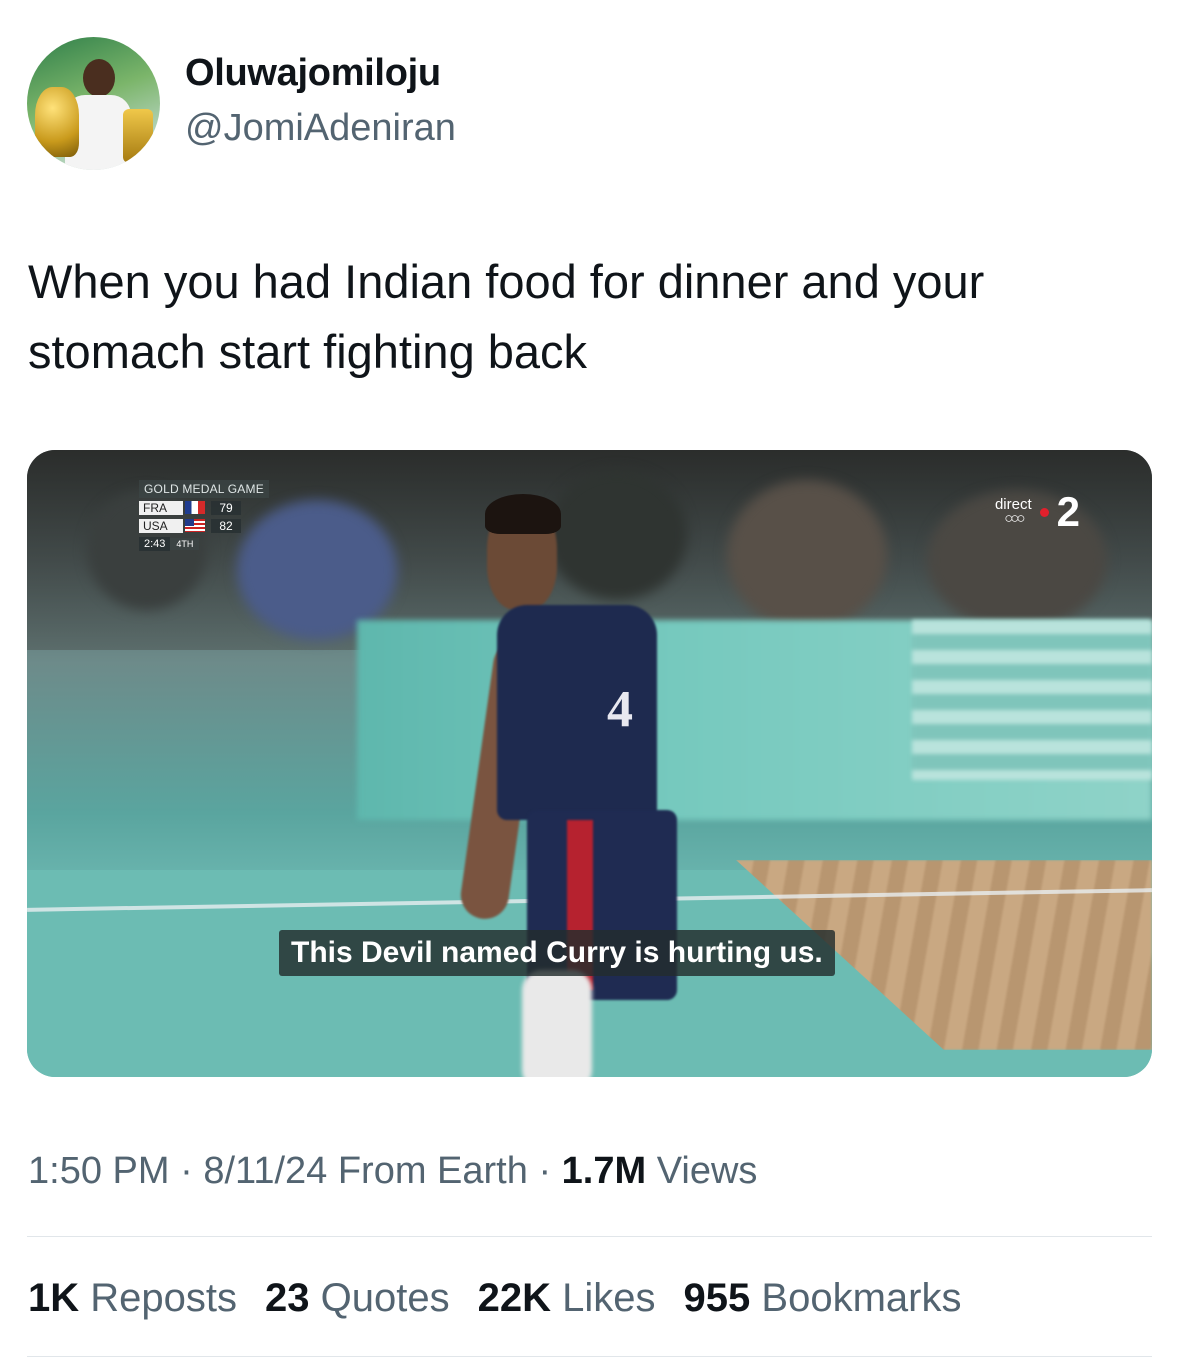 This screenshot has height=1364, width=1179. What do you see at coordinates (54, 1298) in the screenshot?
I see `reposts-count: 1K` at bounding box center [54, 1298].